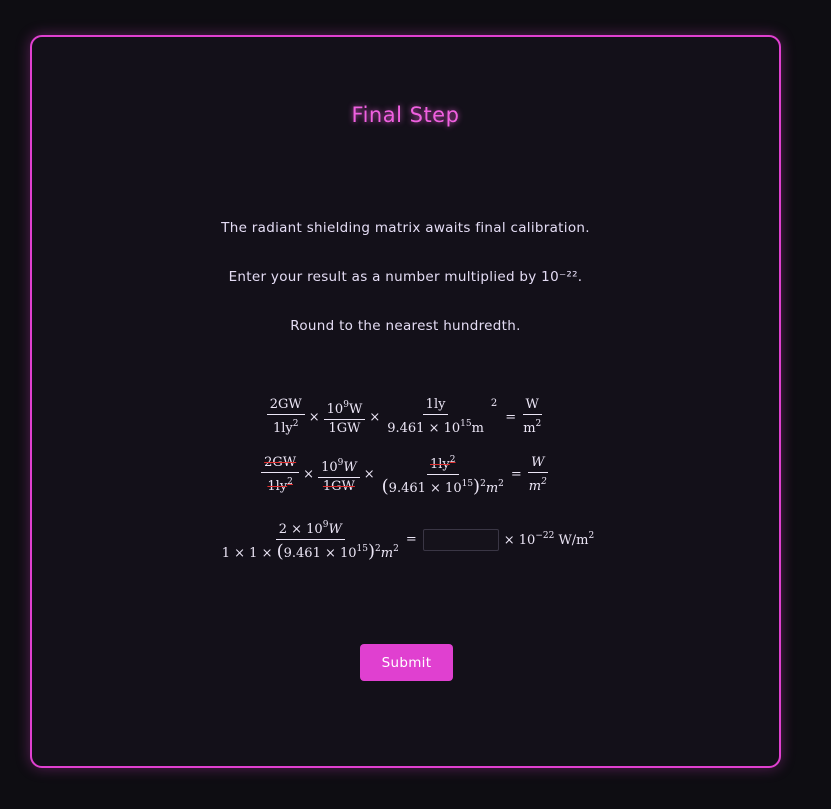 The width and height of the screenshot is (831, 809). Describe the element at coordinates (435, 427) in the screenshot. I see `fraction-denominator: 9.461 × 1015m` at that location.